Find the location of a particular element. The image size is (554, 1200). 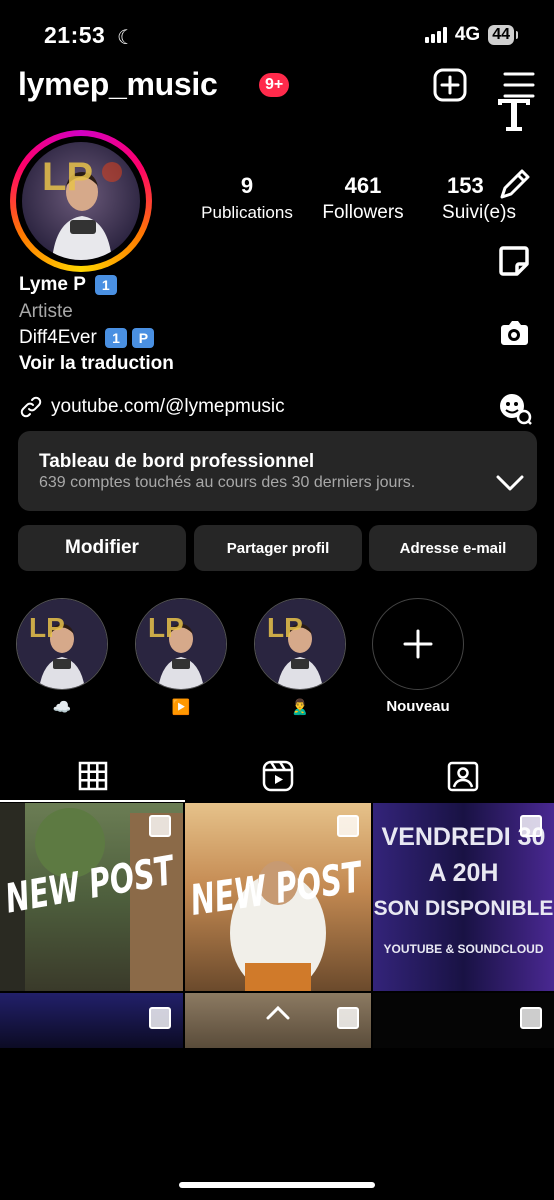

status-right: 4G 44 is located at coordinates (471, 35).